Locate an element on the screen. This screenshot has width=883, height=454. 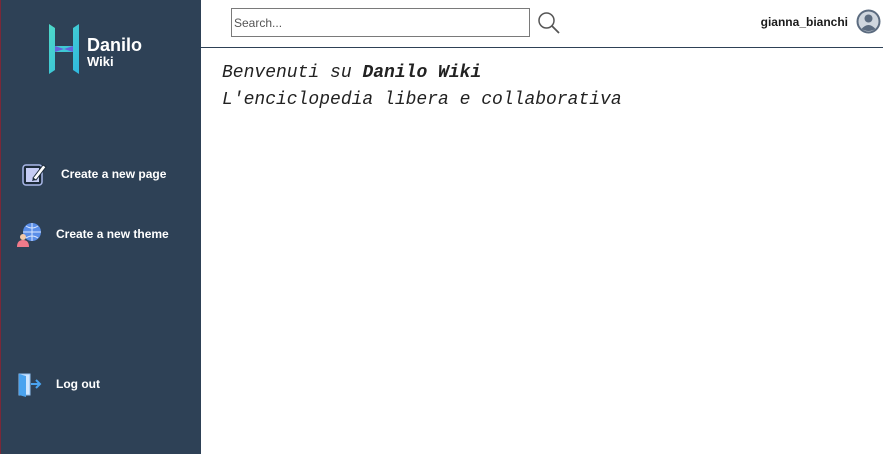
logo-title: Danilo is located at coordinates (115, 45).